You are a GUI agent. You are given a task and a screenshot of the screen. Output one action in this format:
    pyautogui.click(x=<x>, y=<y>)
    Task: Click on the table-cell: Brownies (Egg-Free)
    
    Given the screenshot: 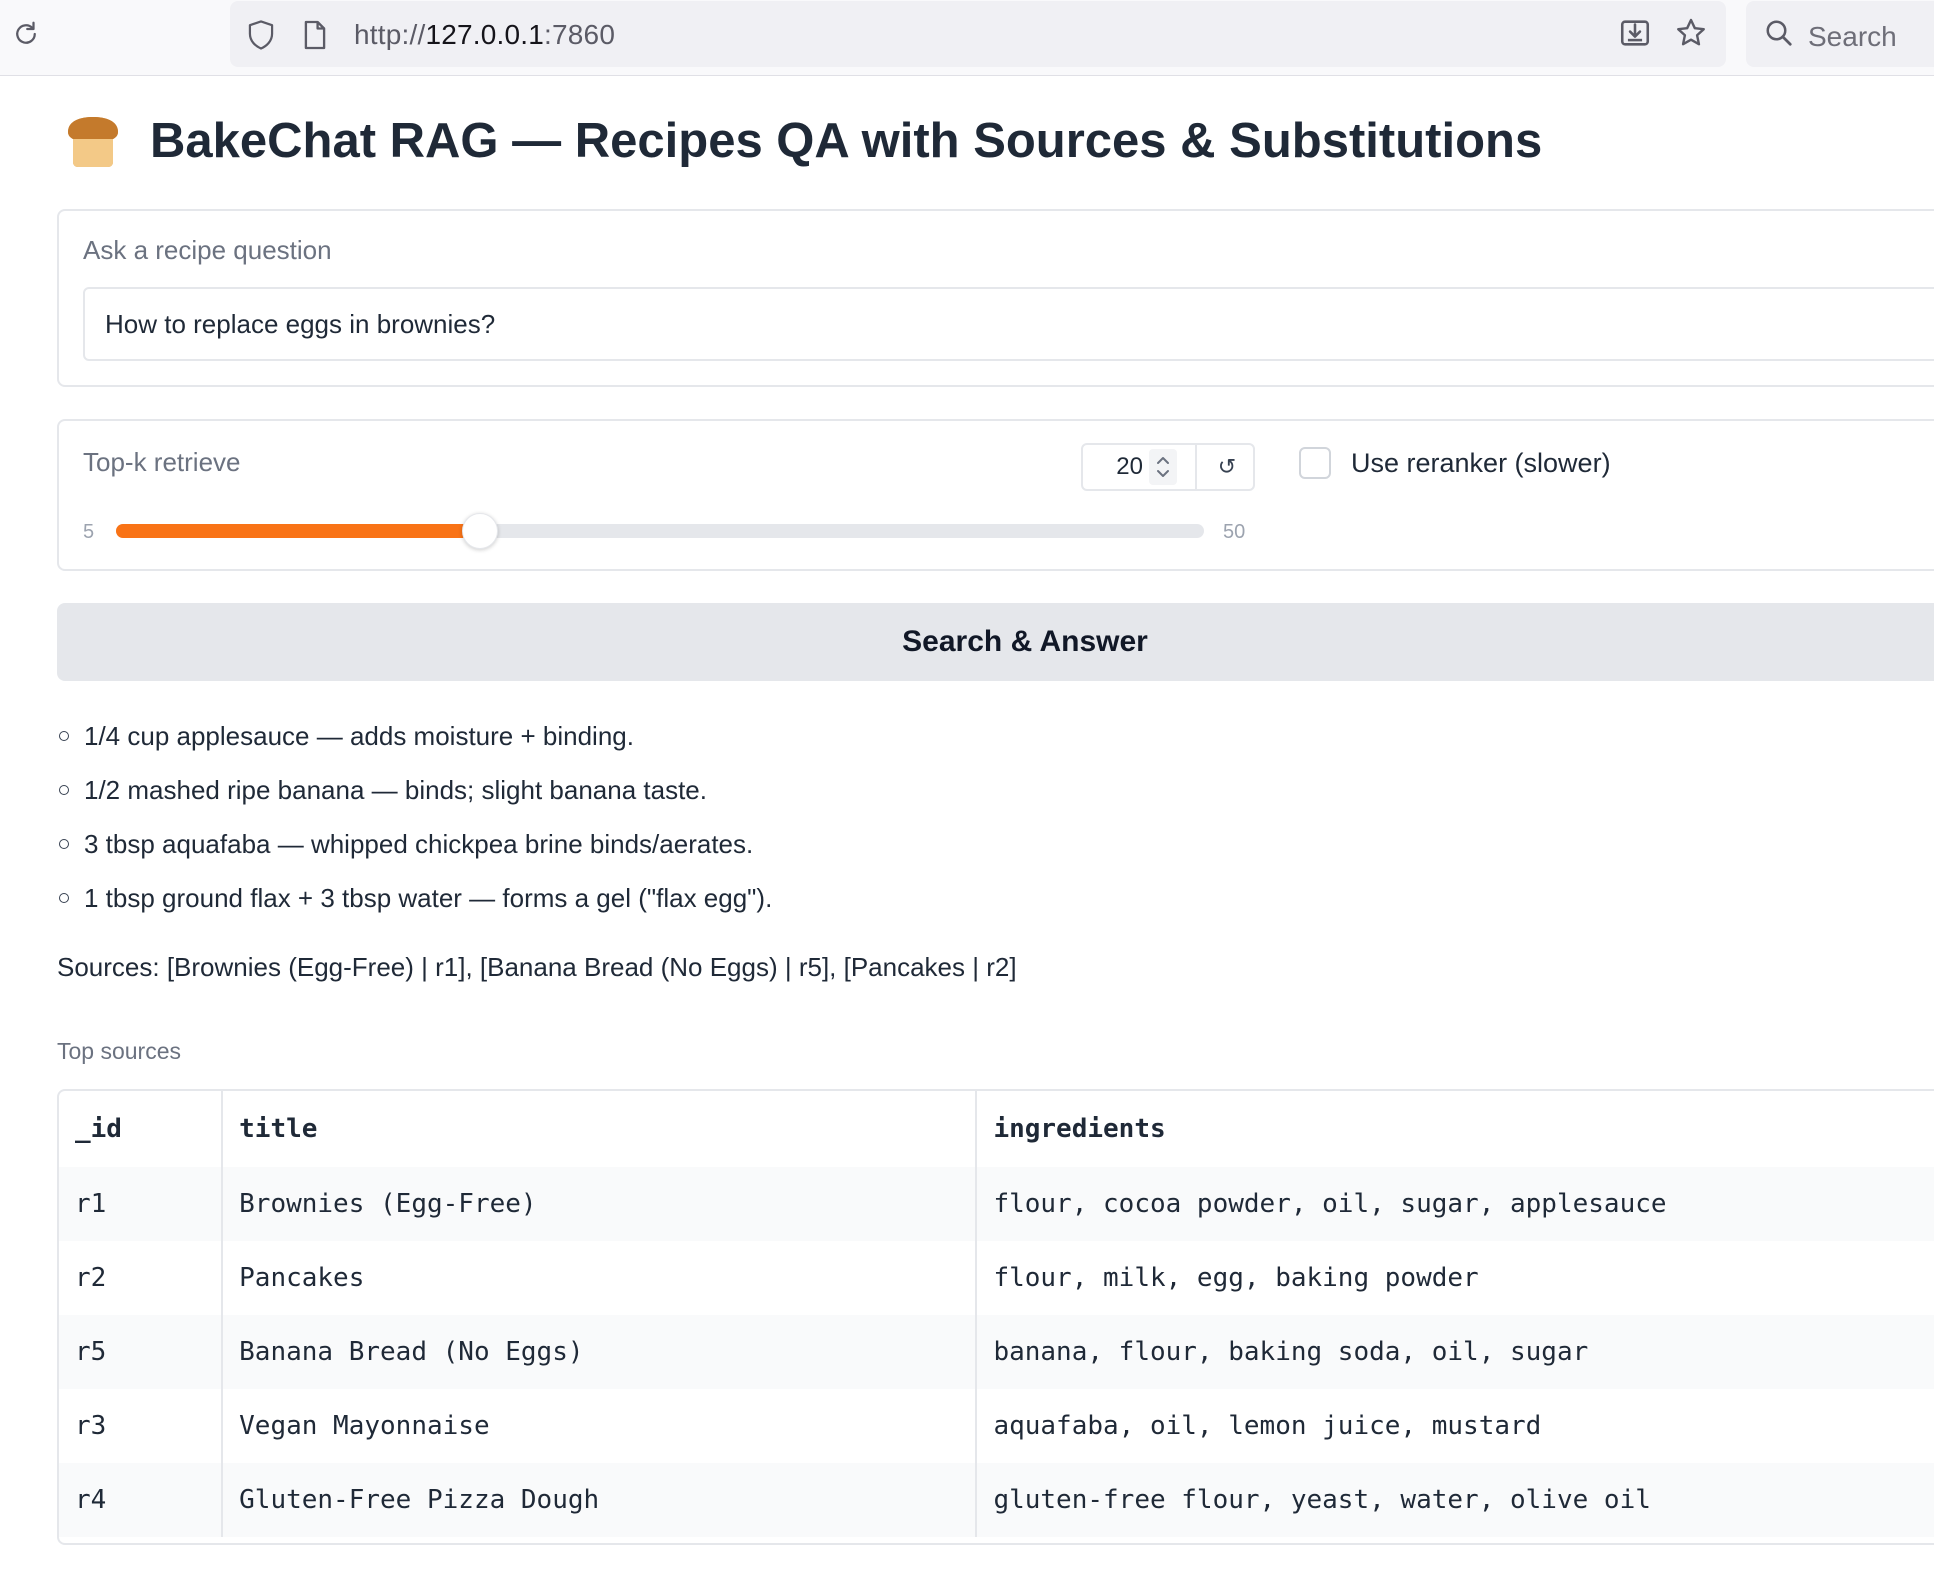 What is the action you would take?
    pyautogui.click(x=600, y=1204)
    